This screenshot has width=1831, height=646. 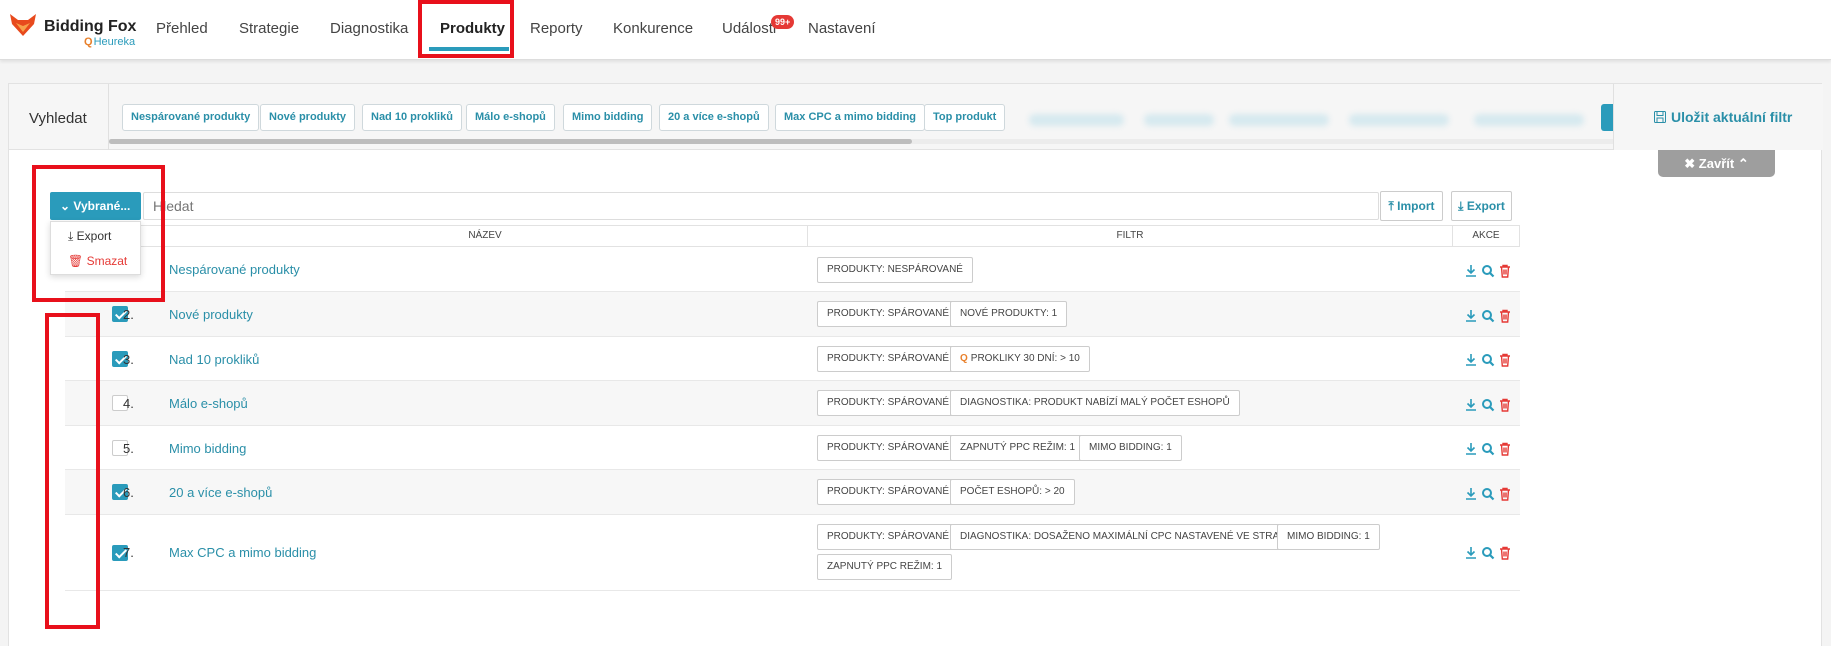 I want to click on th-name: NÁZEV, so click(x=485, y=236).